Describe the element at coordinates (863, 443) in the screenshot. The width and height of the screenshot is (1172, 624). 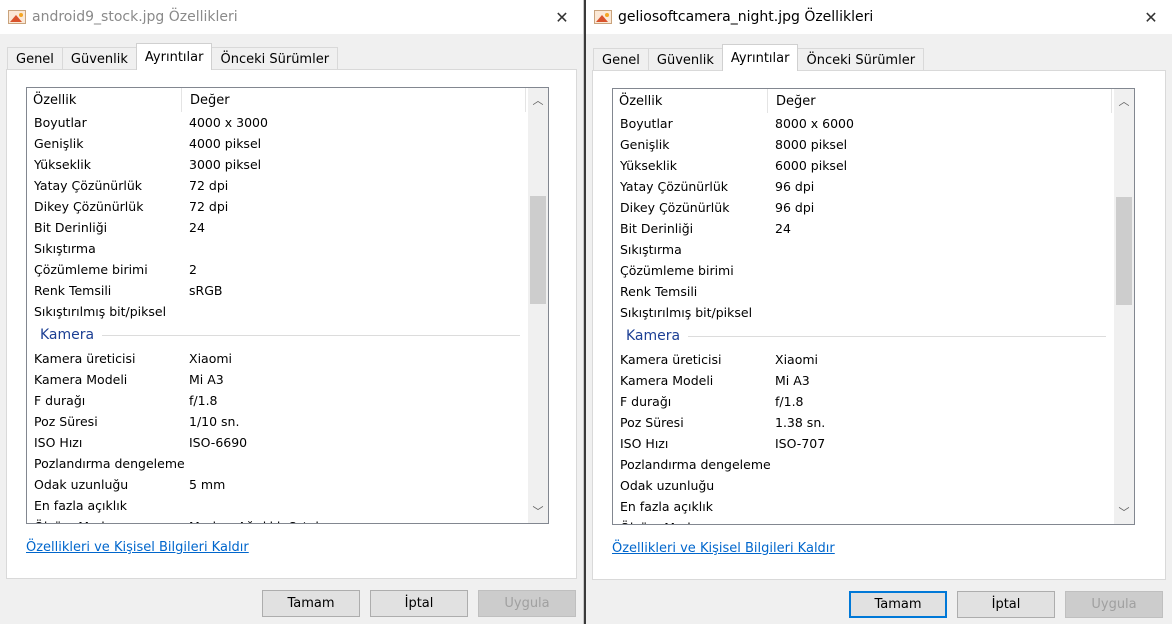
I see `list-item: ISO Hızı ISO-707` at that location.